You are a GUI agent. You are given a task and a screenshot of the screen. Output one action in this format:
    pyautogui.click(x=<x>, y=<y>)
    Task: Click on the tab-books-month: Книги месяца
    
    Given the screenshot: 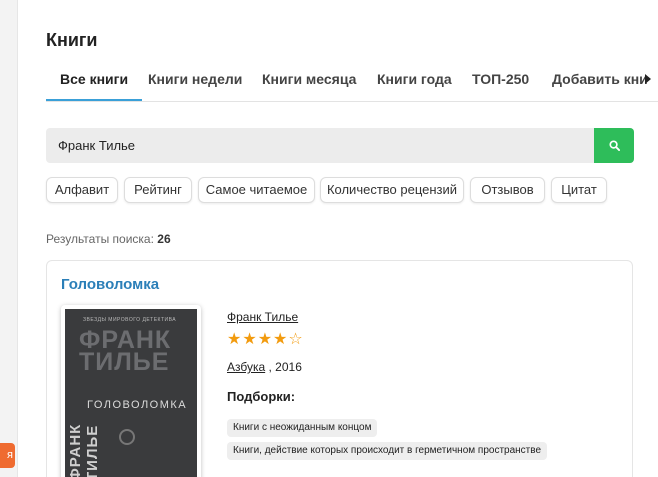 What is the action you would take?
    pyautogui.click(x=309, y=81)
    